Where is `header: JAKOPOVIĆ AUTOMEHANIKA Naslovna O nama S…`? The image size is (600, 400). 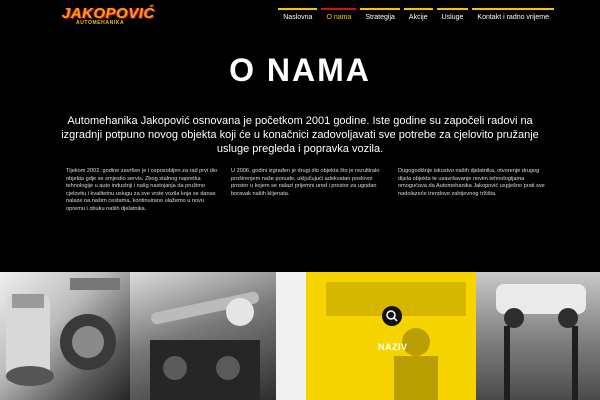 header: JAKOPOVIĆ AUTOMEHANIKA Naslovna O nama S… is located at coordinates (300, 17).